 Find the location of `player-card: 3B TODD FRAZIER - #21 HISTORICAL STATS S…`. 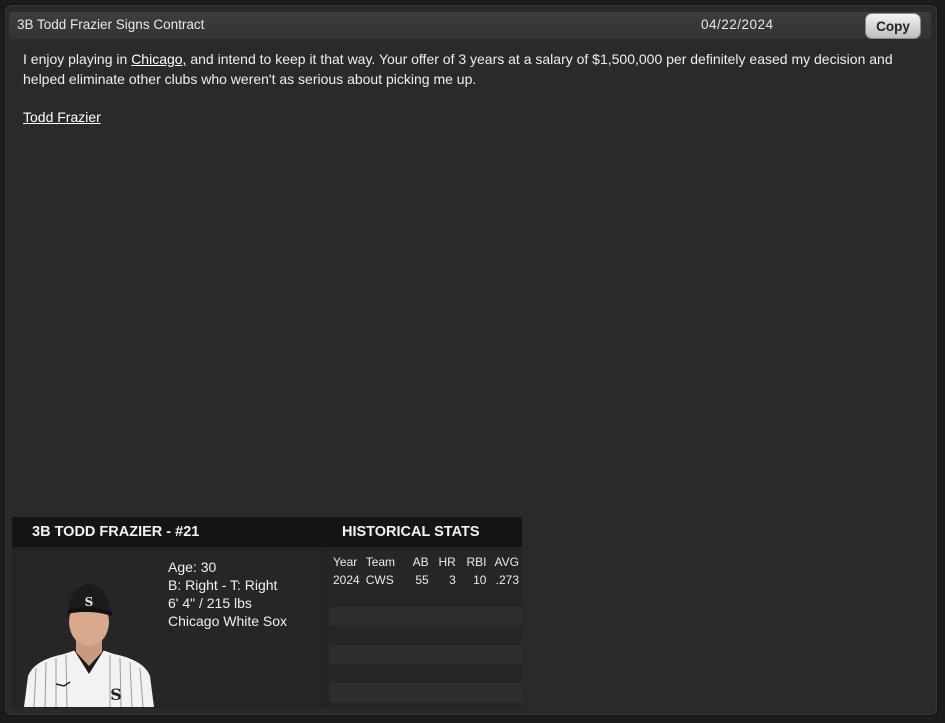

player-card: 3B TODD FRAZIER - #21 HISTORICAL STATS S… is located at coordinates (267, 612).